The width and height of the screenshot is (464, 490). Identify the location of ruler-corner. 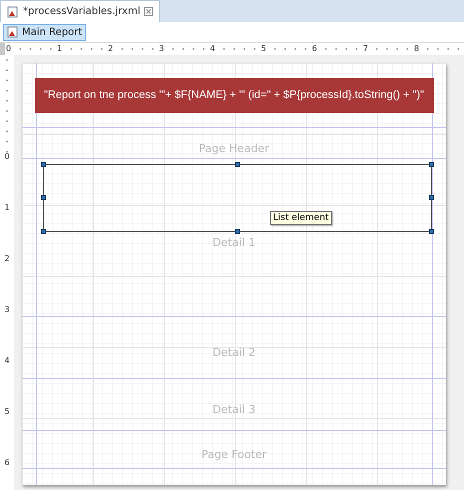
(2, 49).